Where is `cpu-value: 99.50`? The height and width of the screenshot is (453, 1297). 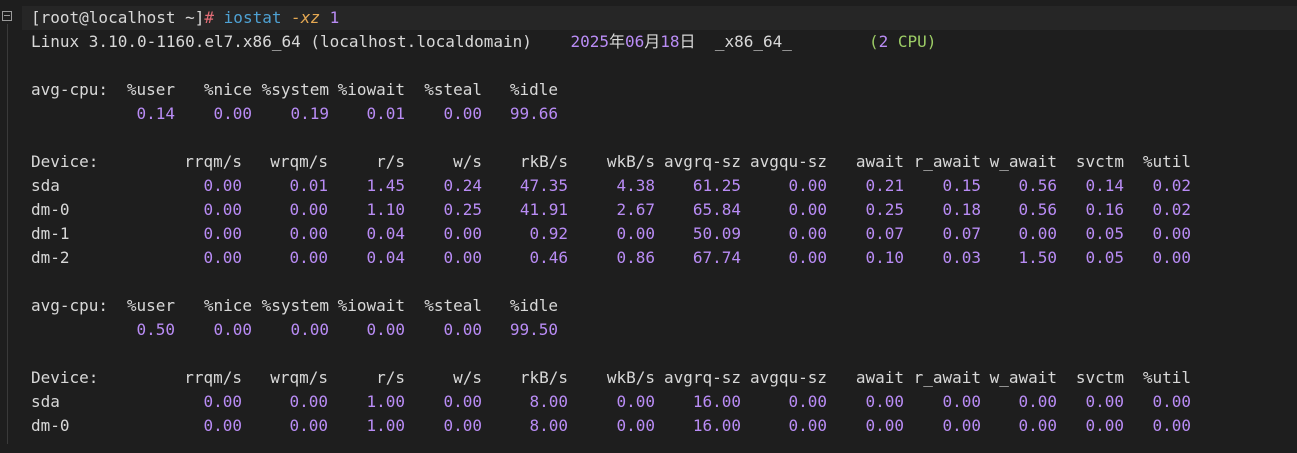 cpu-value: 99.50 is located at coordinates (533, 329).